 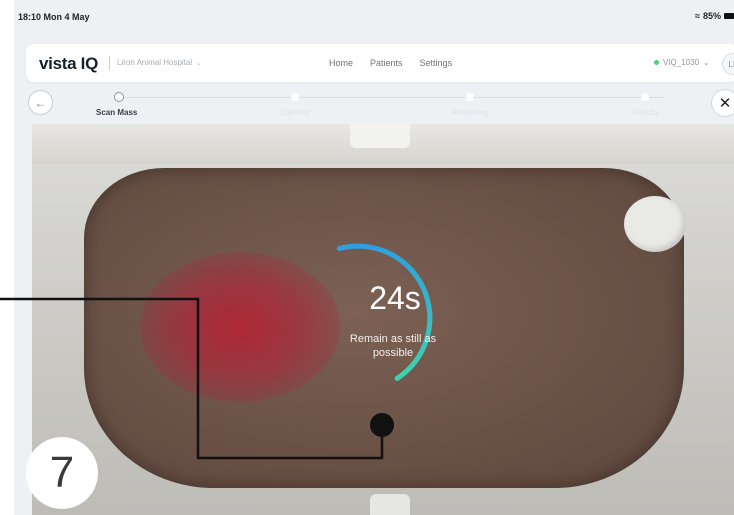 What do you see at coordinates (645, 112) in the screenshot?
I see `step-label-results: Results` at bounding box center [645, 112].